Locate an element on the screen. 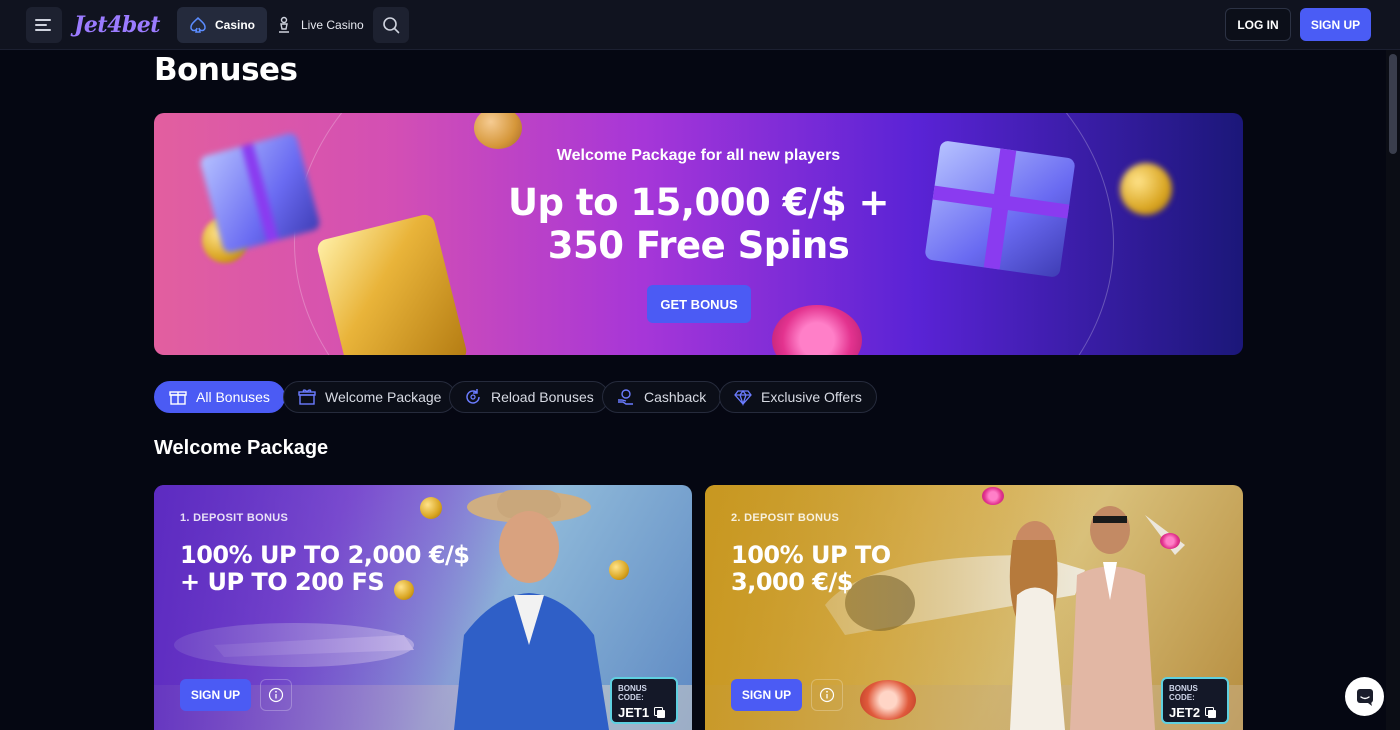  tab-casino: Casino is located at coordinates (222, 25).